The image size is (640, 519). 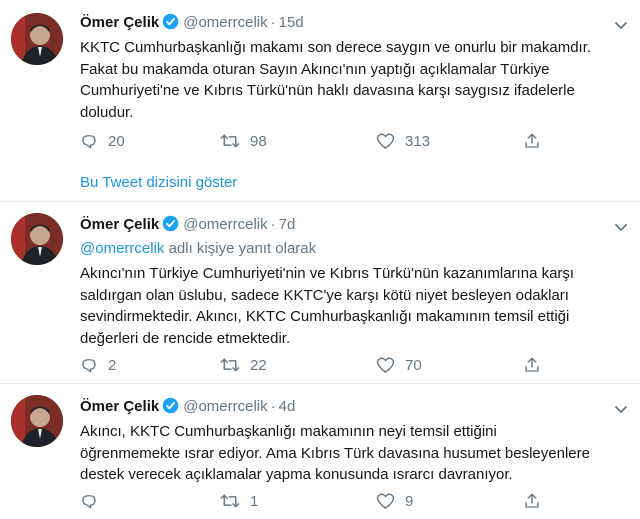 I want to click on like-button: 313, so click(x=403, y=141).